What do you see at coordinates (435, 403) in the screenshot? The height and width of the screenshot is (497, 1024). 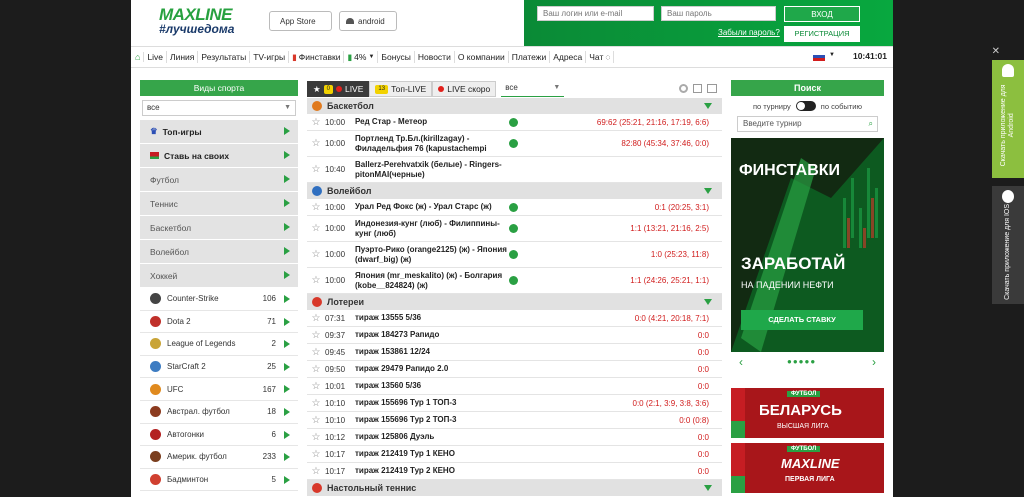 I see `event-name: тираж 155696 Тур 1 ТОП-3` at bounding box center [435, 403].